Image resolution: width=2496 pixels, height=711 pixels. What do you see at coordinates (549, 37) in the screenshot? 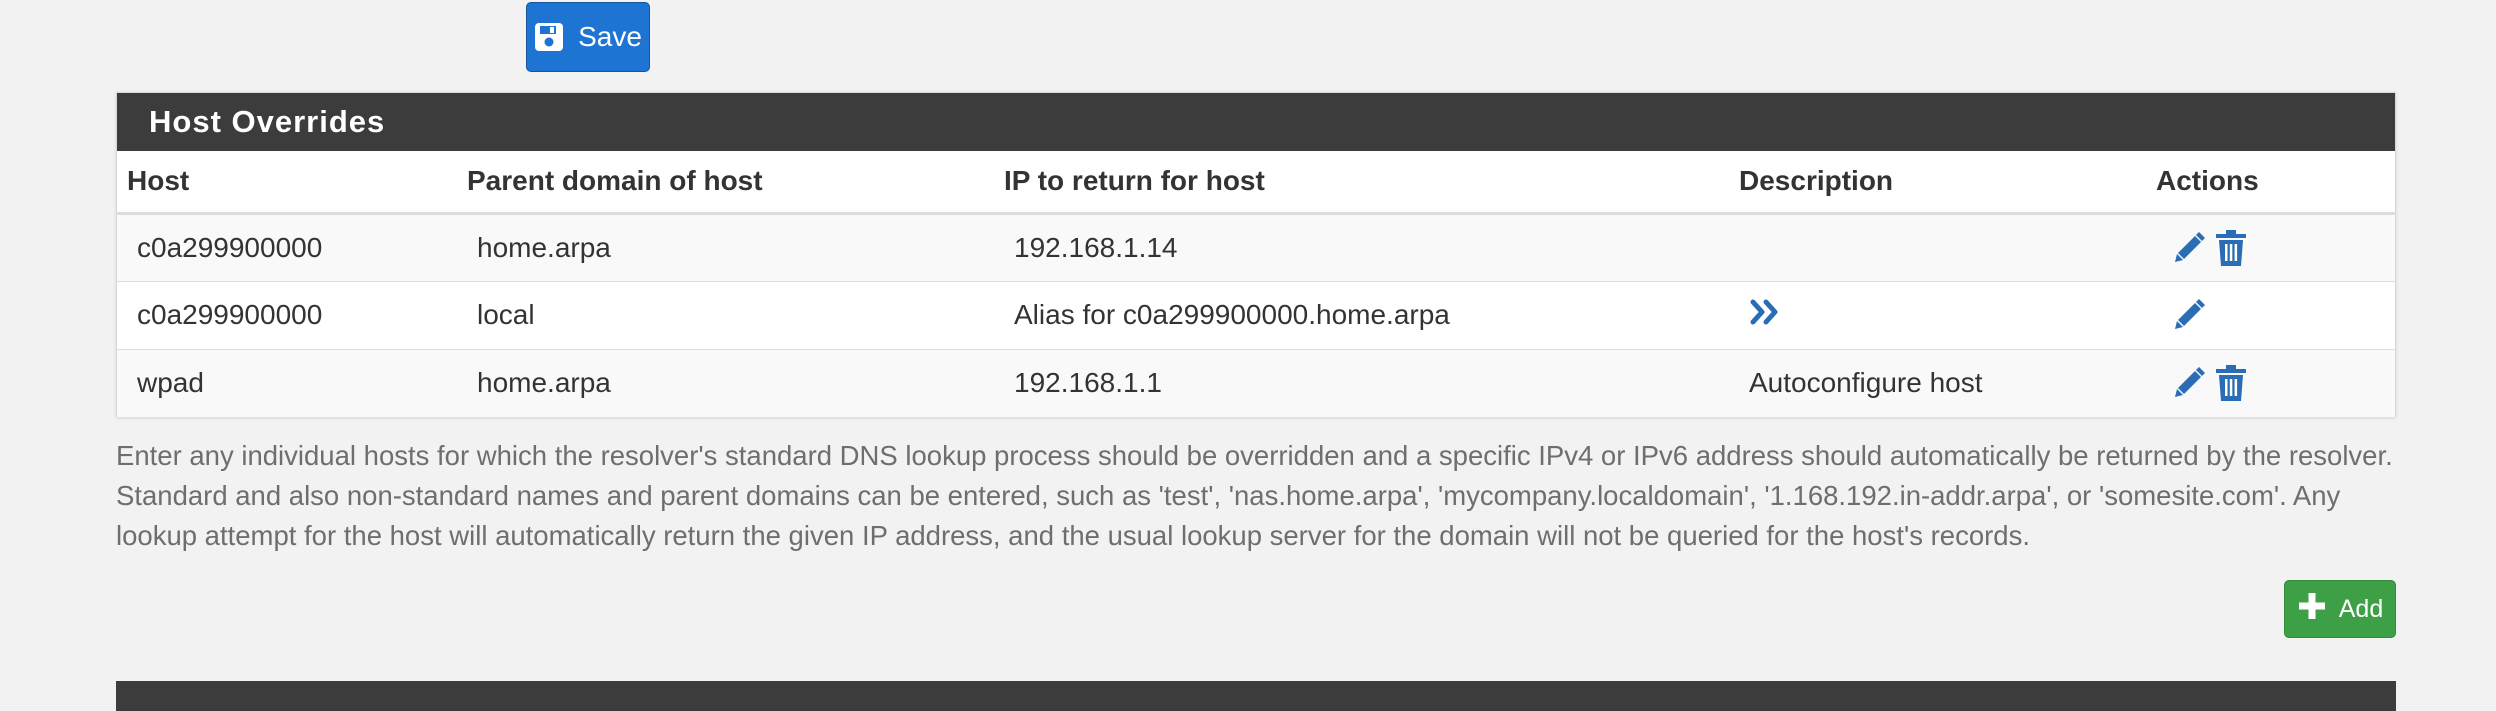
I see `floppy-disk-icon` at bounding box center [549, 37].